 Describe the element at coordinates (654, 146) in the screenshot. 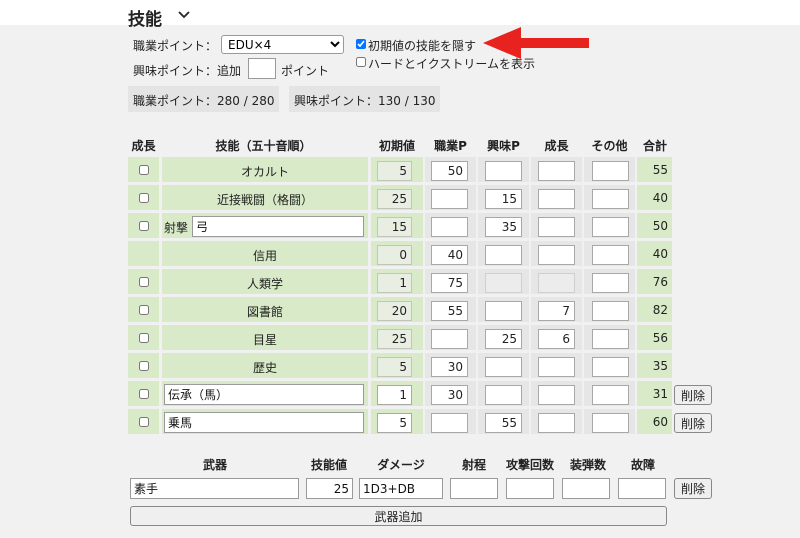

I see `col-header-total: 合計` at that location.